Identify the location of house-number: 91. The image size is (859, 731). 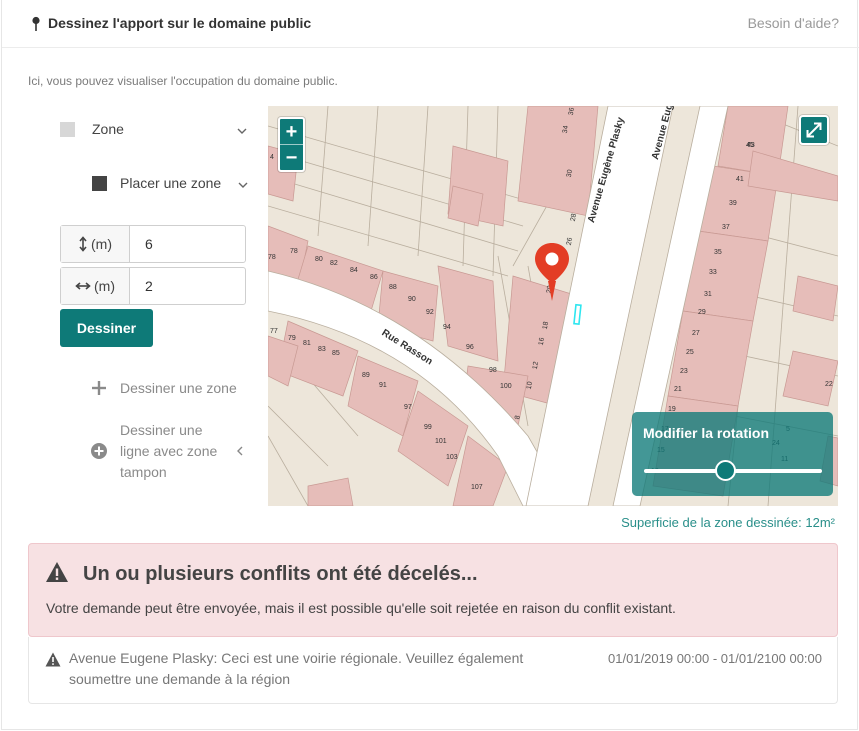
(383, 385).